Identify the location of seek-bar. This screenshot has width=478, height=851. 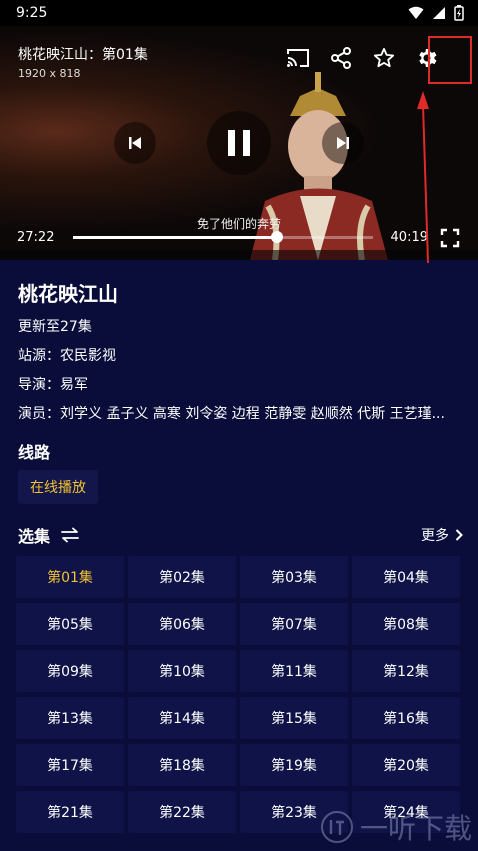
(223, 237).